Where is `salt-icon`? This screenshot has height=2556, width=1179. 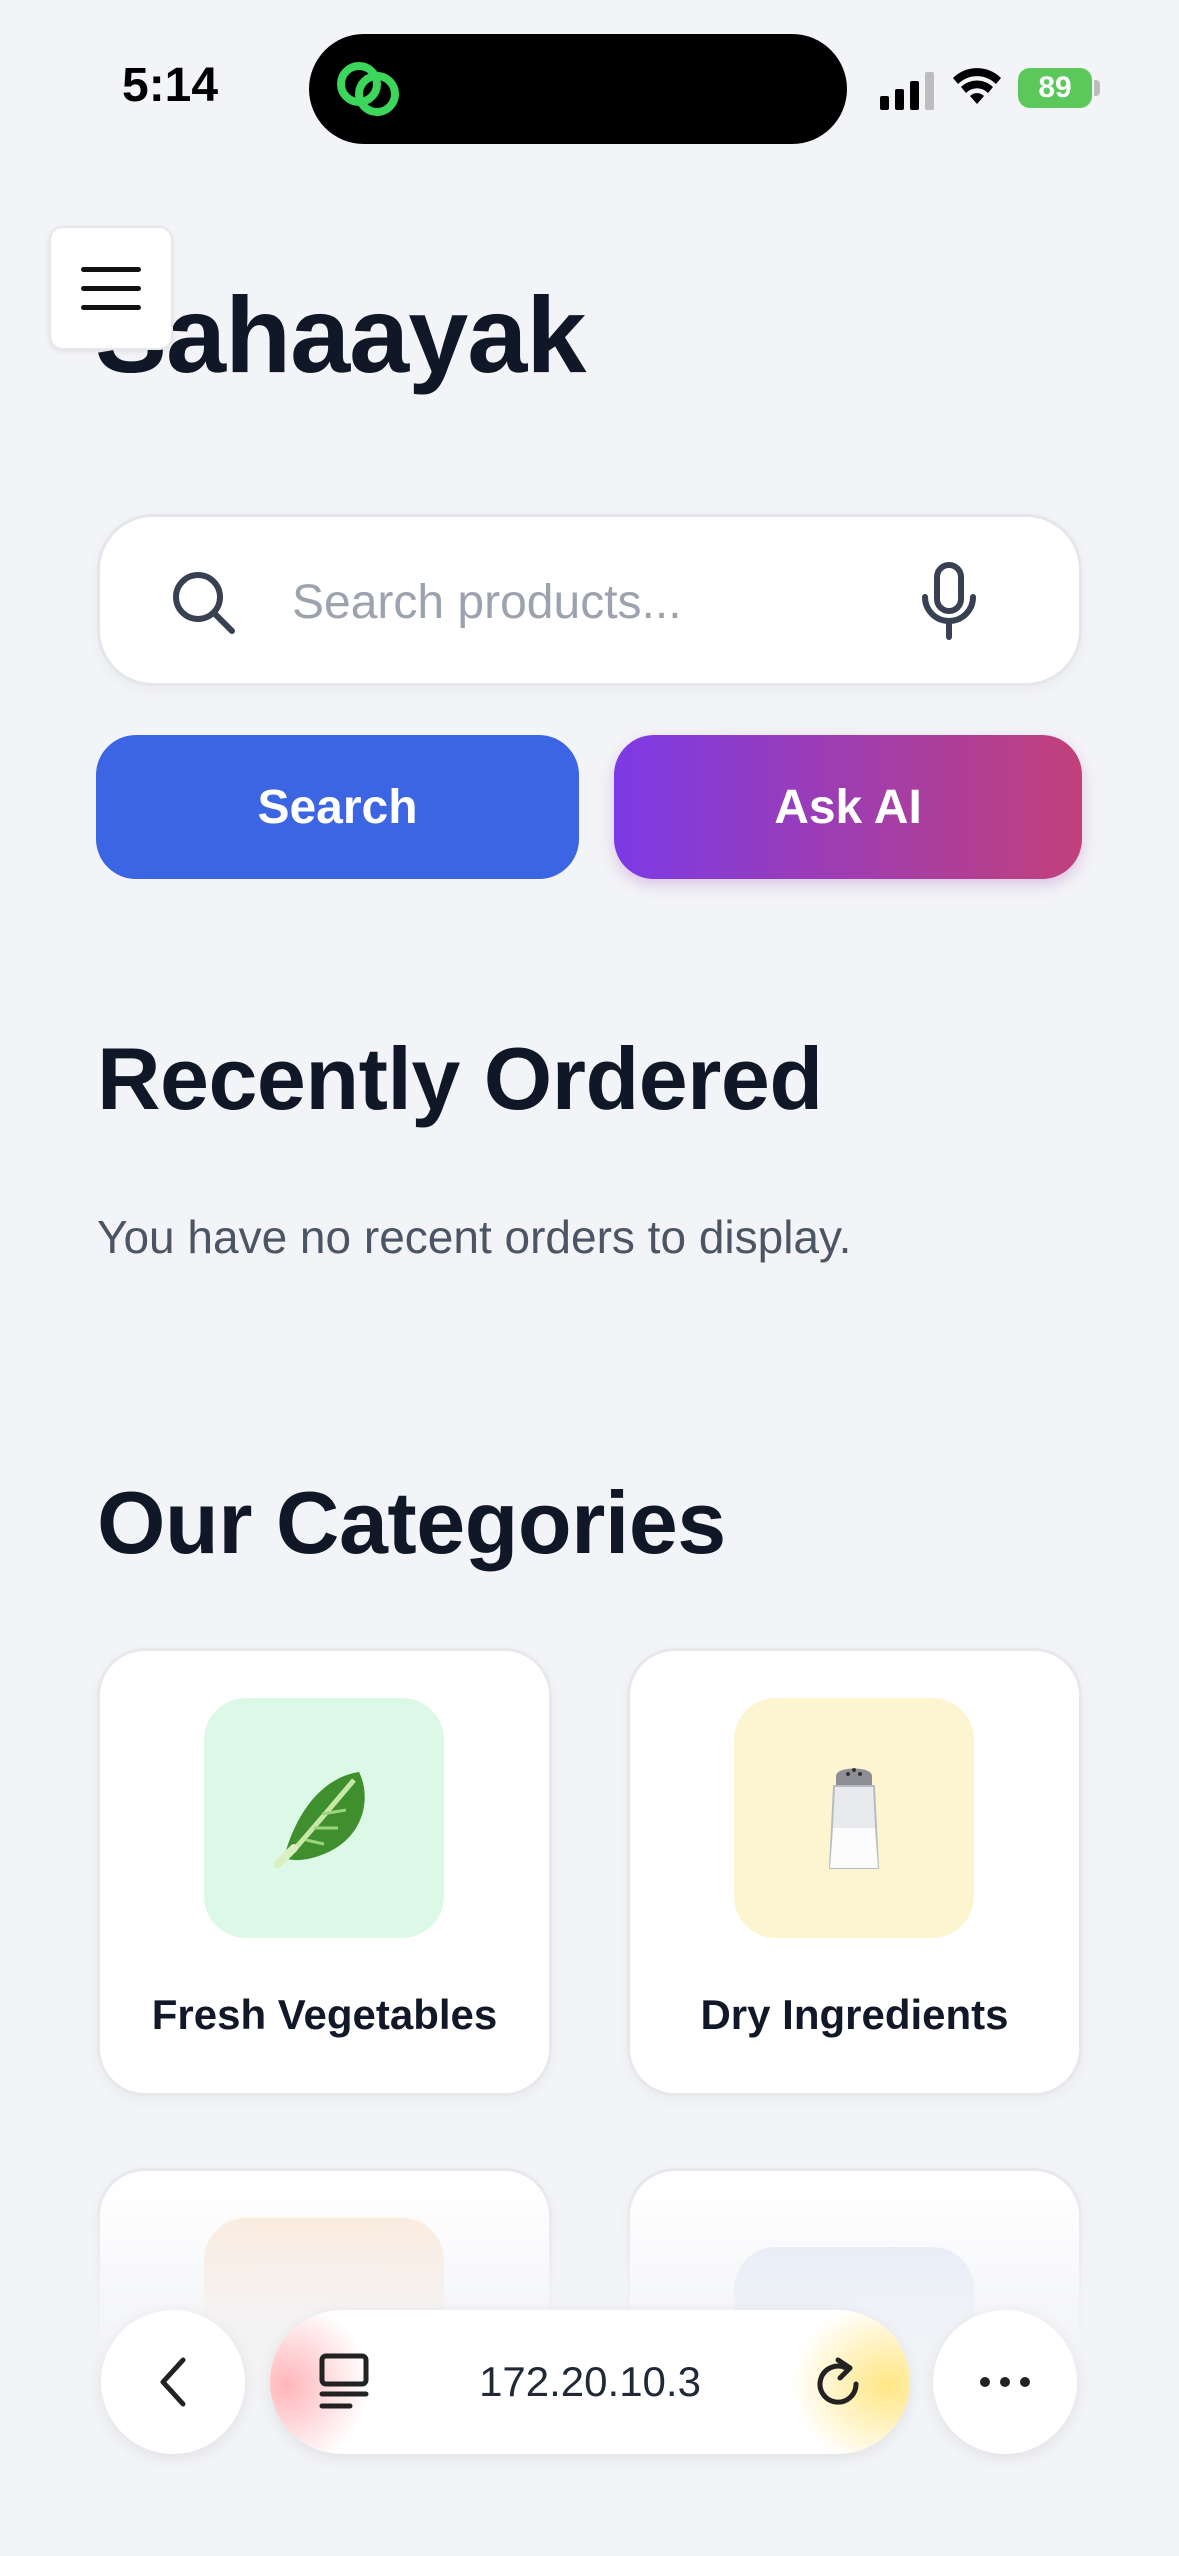
salt-icon is located at coordinates (854, 1818).